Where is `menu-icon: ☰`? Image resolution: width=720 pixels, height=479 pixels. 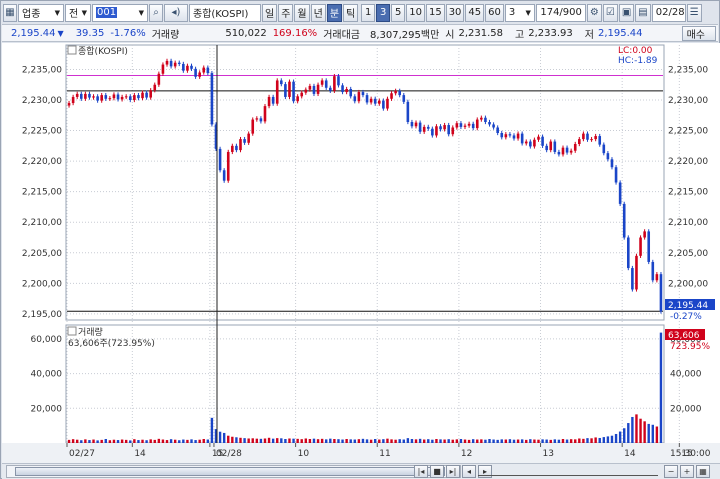
menu-icon: ☰ is located at coordinates (694, 12).